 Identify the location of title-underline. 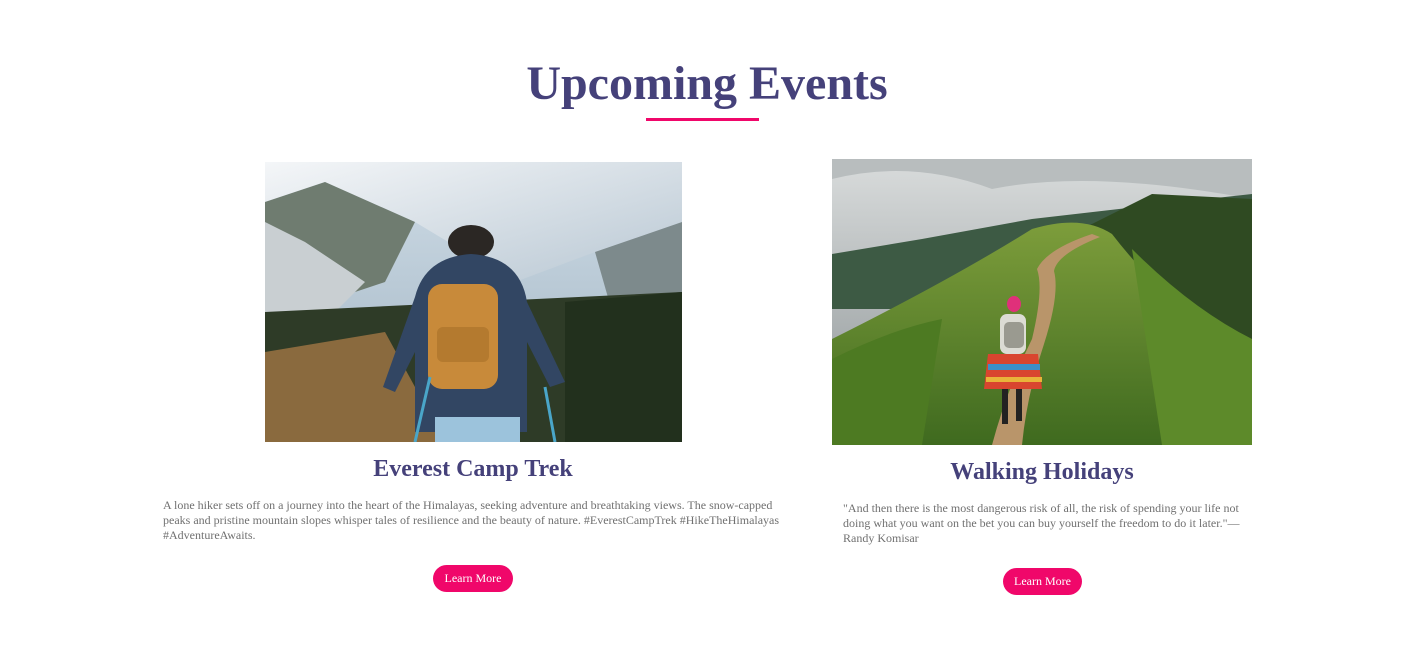
(702, 119).